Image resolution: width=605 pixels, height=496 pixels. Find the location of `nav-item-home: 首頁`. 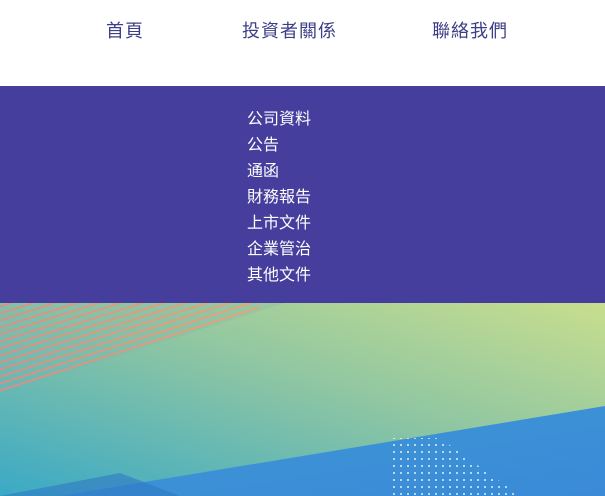

nav-item-home: 首頁 is located at coordinates (125, 32).